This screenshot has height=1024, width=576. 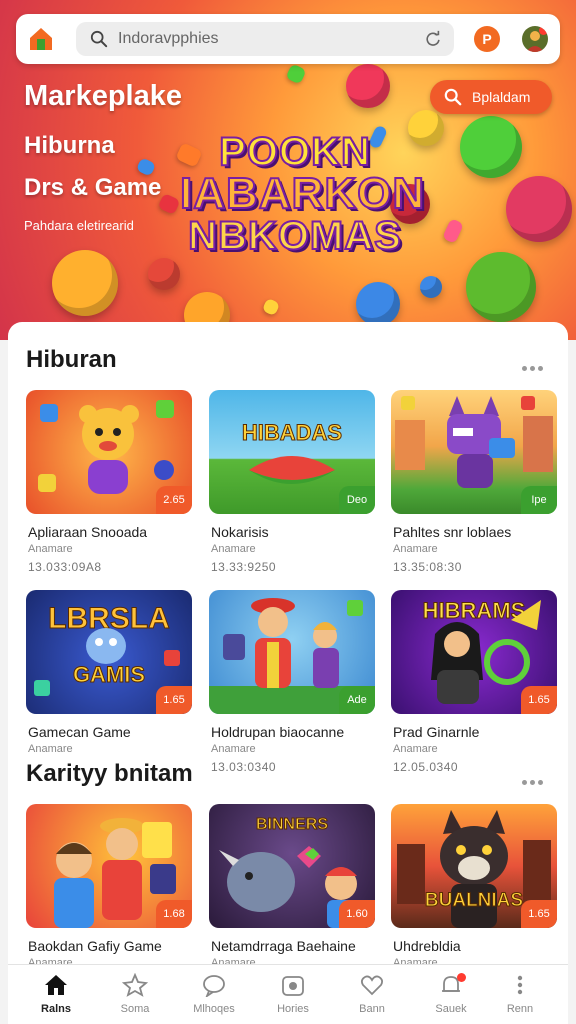 I want to click on game-thumbnail: 1.68, so click(x=109, y=866).